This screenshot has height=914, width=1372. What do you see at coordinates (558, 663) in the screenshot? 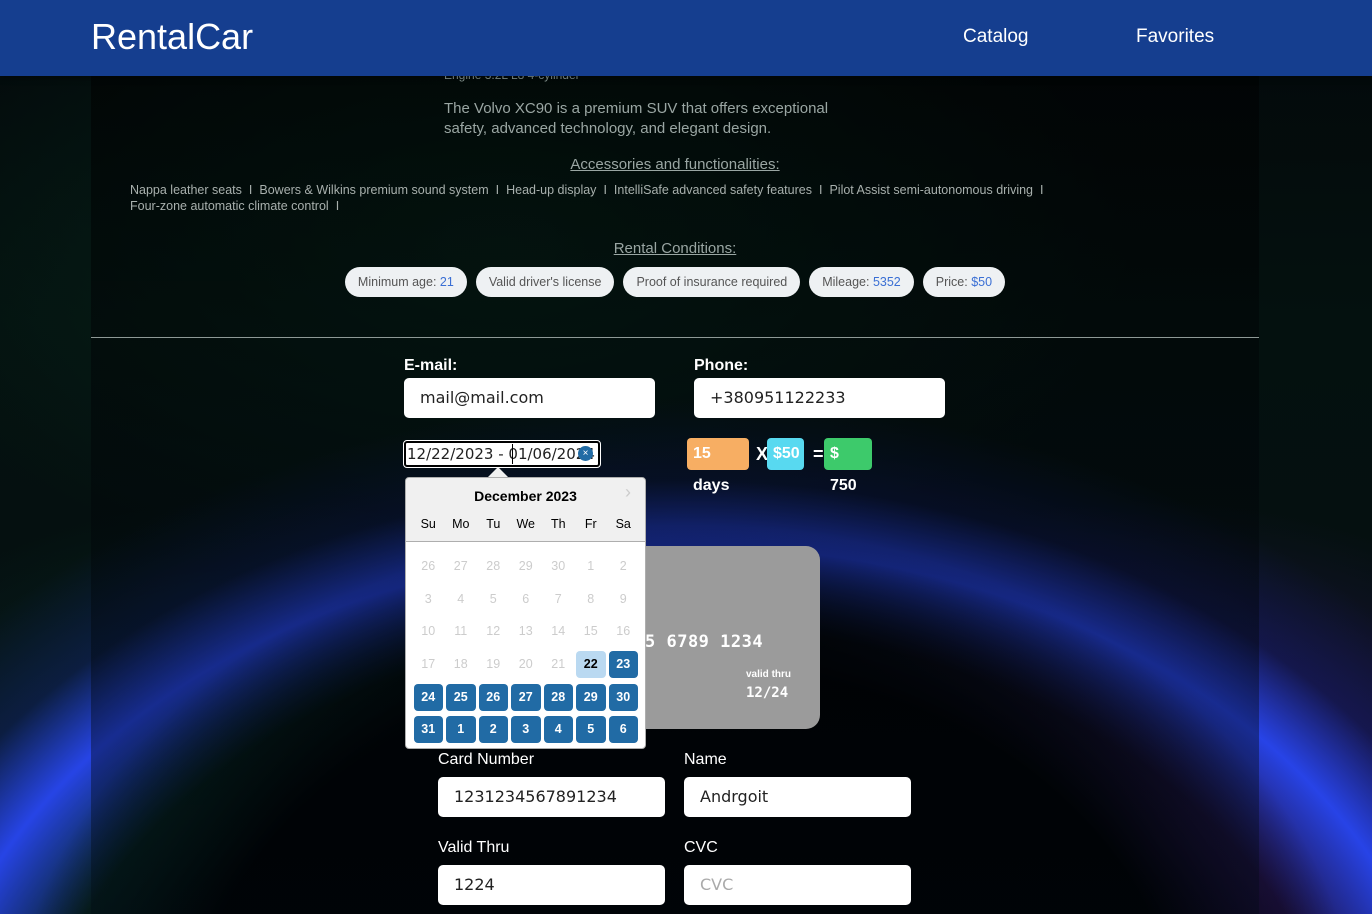
I see `calendar-day: 21` at bounding box center [558, 663].